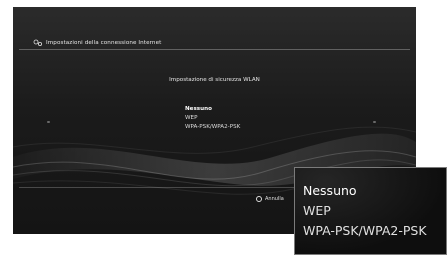  I want to click on zoom-option-nessuno: Nessuno, so click(330, 190).